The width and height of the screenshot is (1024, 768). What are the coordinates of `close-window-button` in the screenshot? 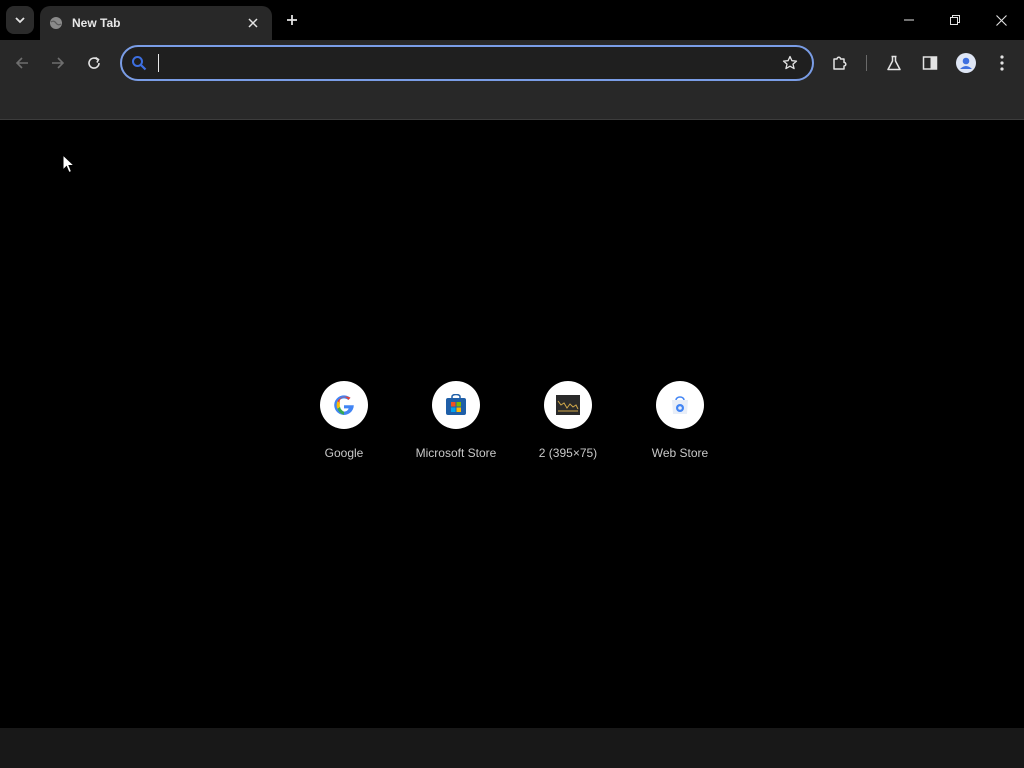 It's located at (1001, 20).